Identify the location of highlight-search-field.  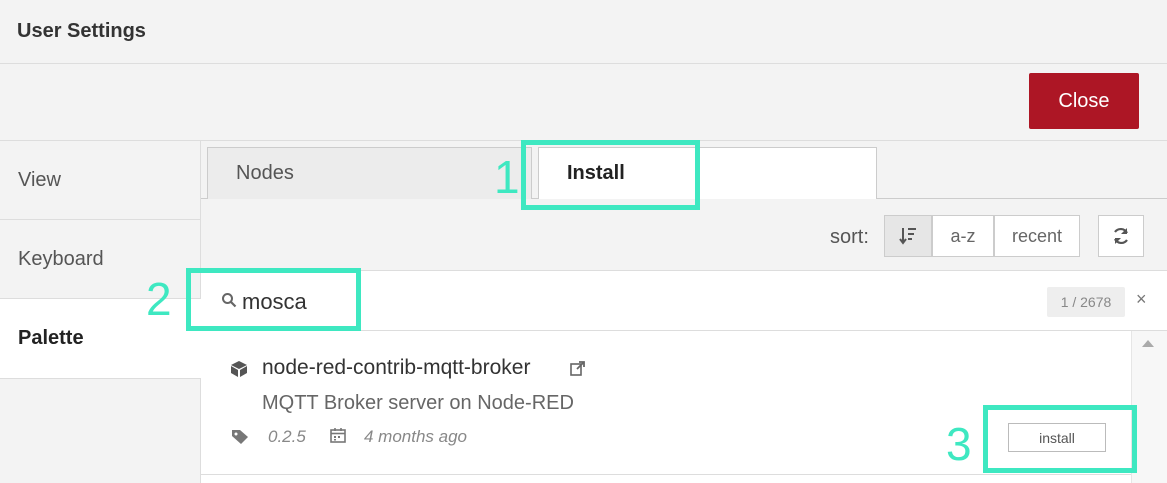
(273, 299).